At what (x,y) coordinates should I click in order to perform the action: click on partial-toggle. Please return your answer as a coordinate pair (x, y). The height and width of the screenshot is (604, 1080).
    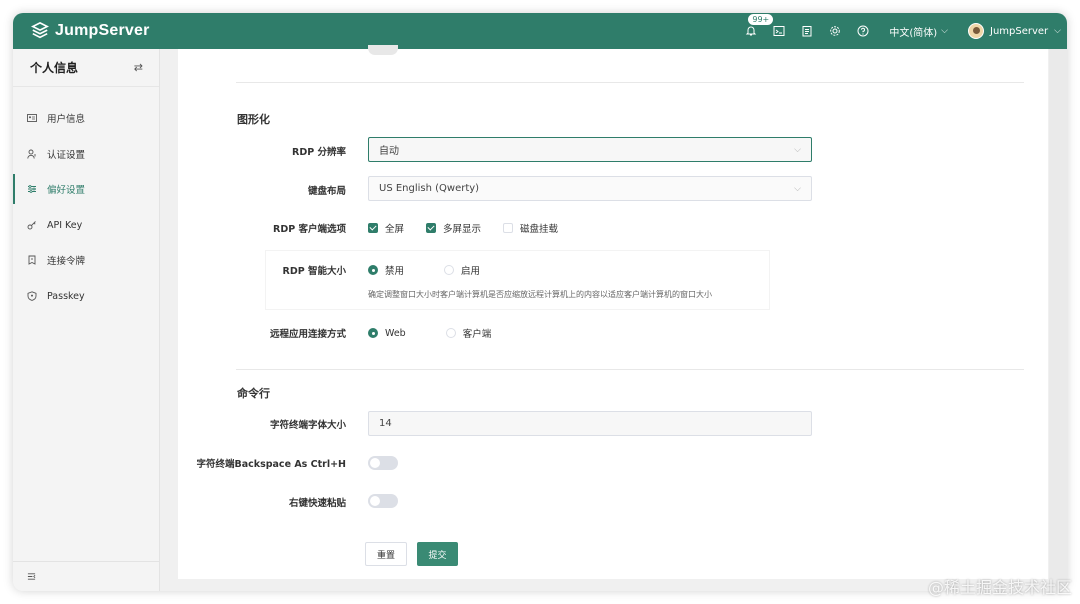
    Looking at the image, I should click on (383, 50).